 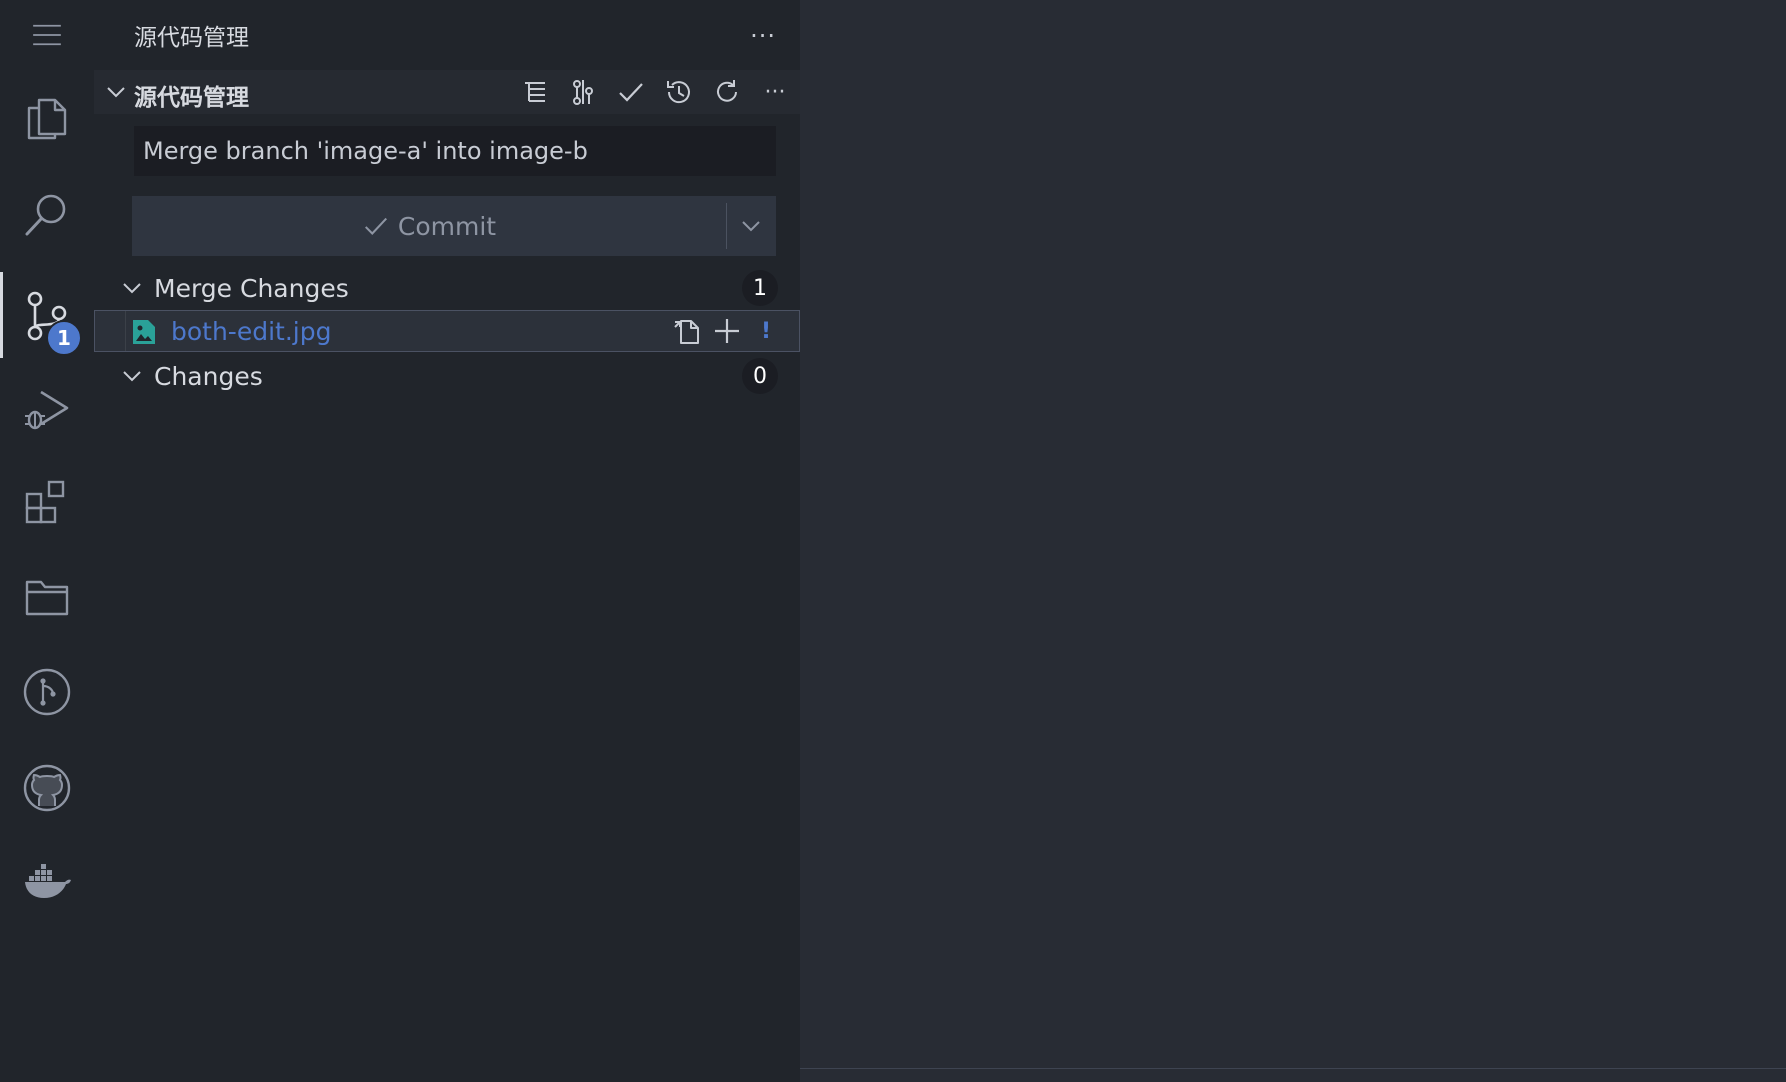 I want to click on activity-bar: 1, so click(x=47, y=541).